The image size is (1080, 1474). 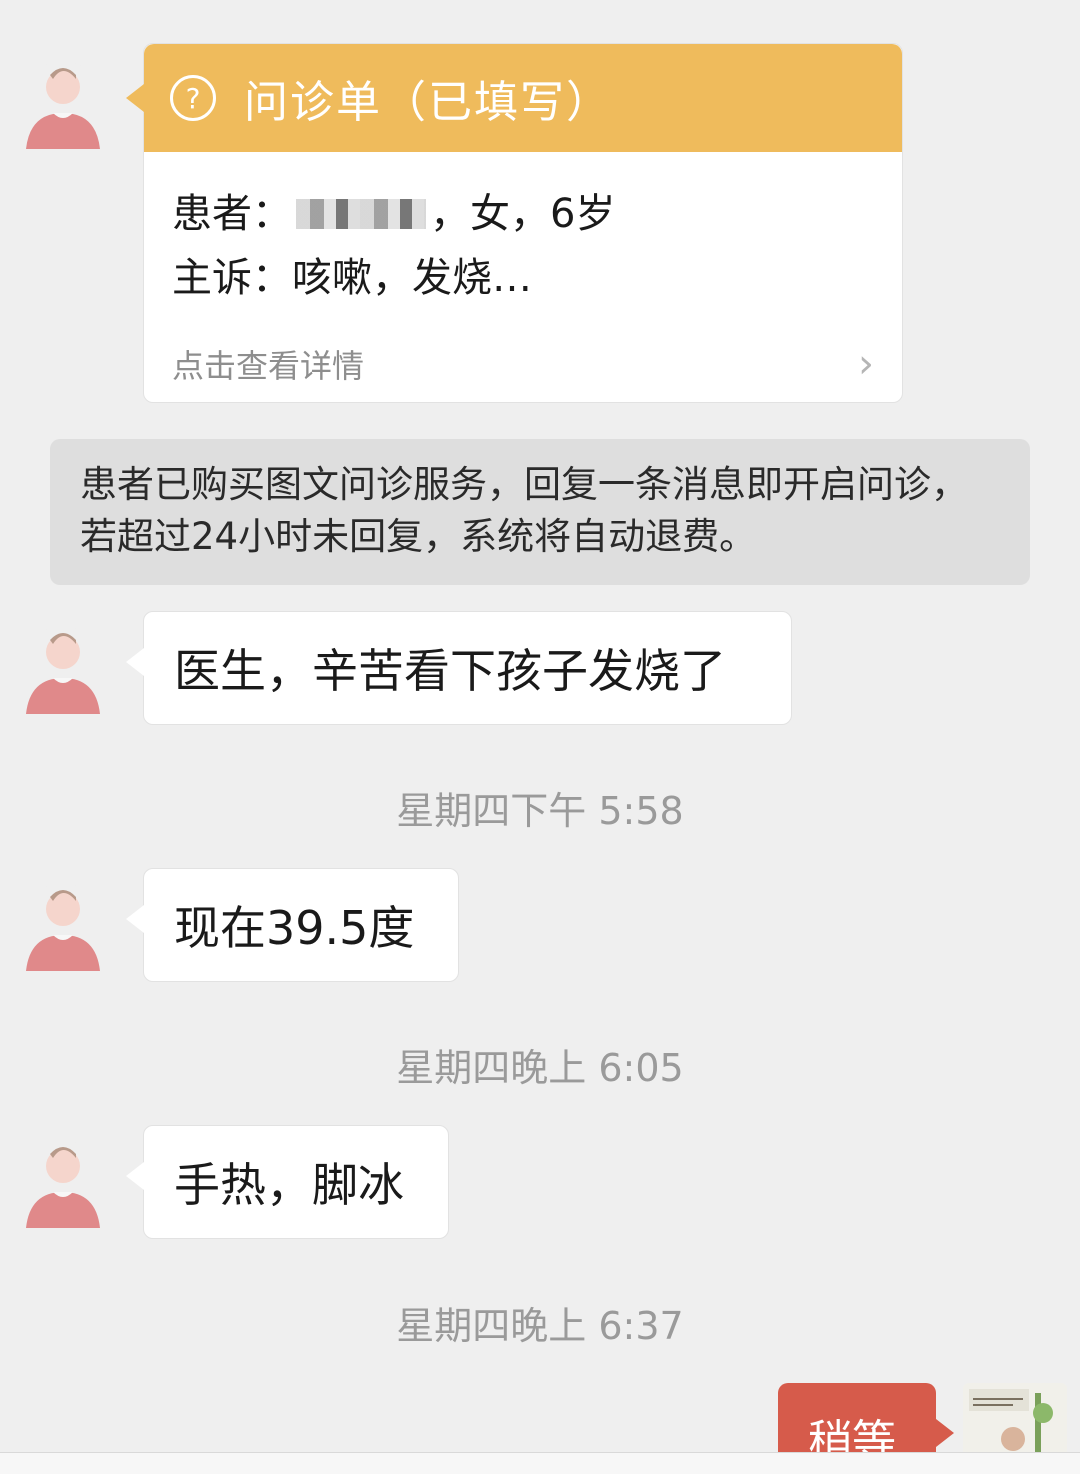 I want to click on form-title: 问诊单（已填写）, so click(x=428, y=102).